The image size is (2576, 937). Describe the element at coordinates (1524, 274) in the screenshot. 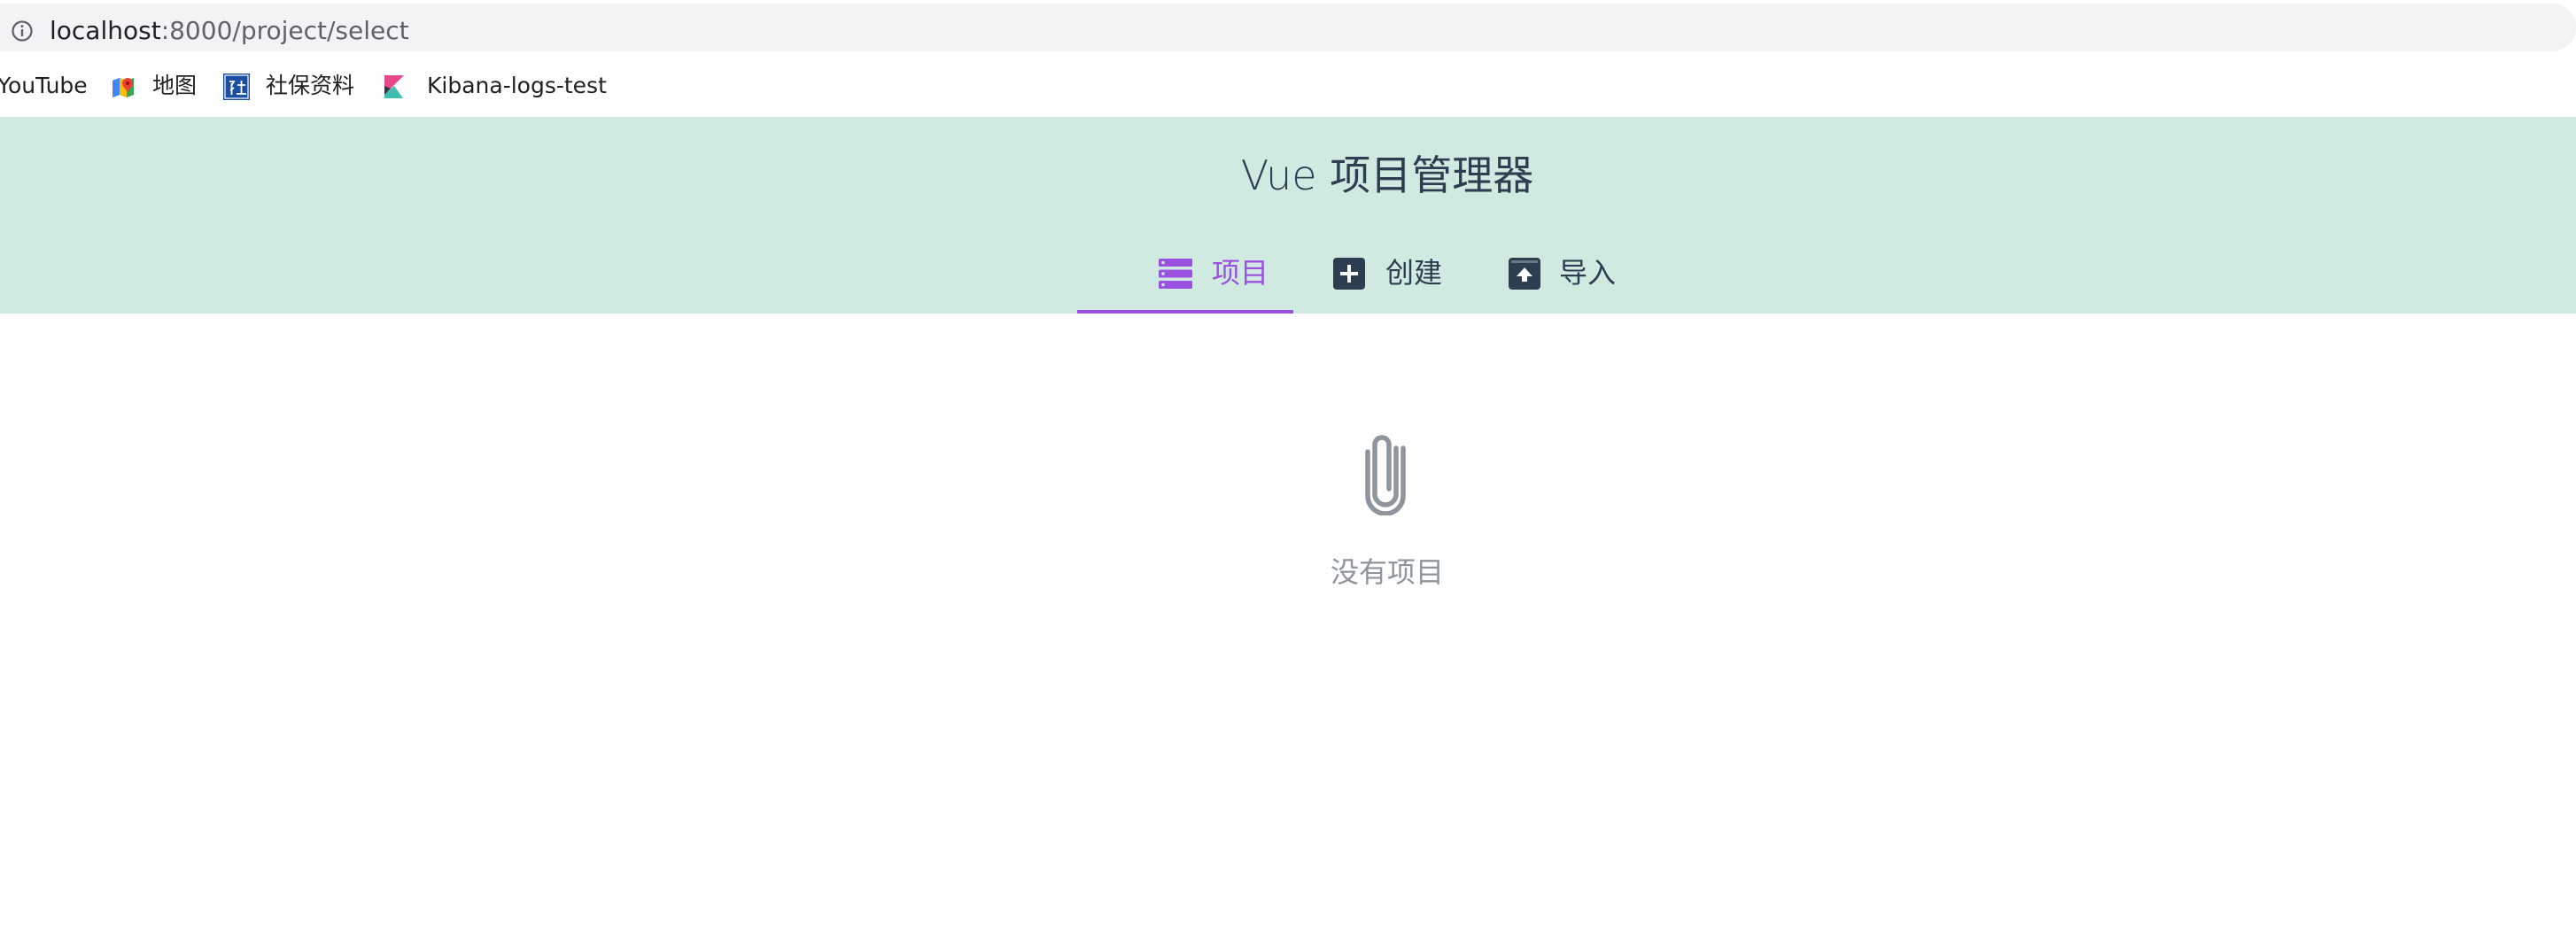

I see `unarchive-icon` at that location.